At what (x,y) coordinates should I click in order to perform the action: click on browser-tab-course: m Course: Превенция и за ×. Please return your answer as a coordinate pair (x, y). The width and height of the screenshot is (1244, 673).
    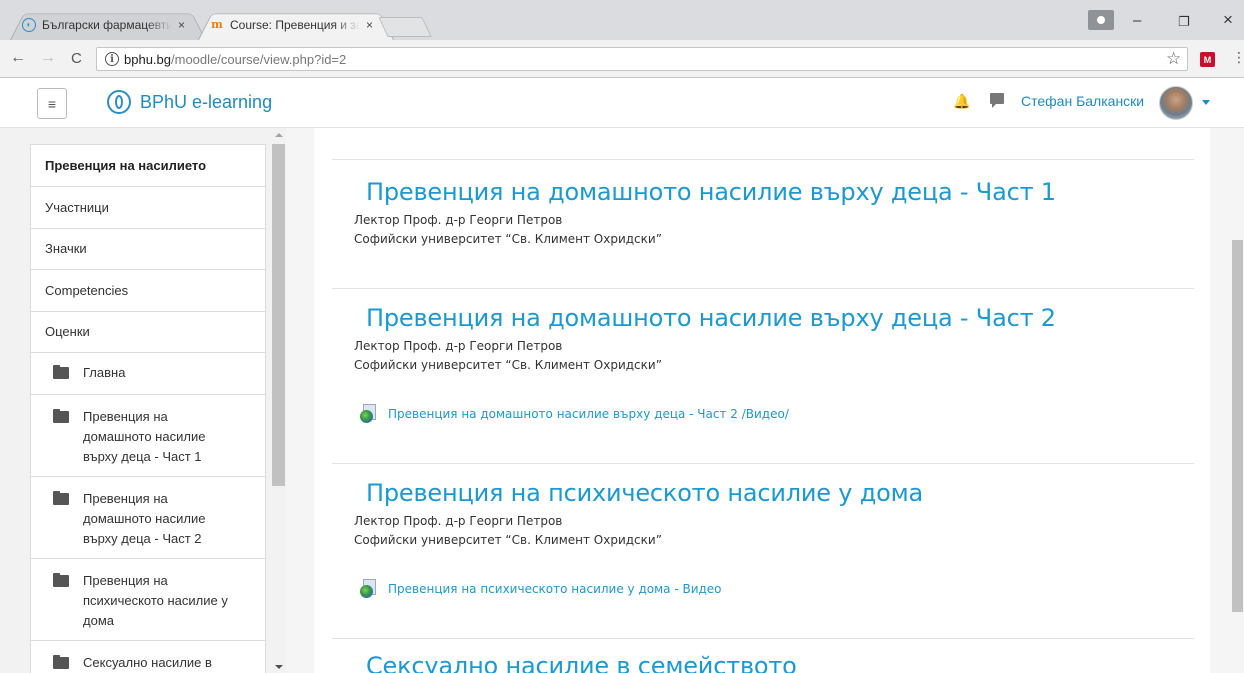
    Looking at the image, I should click on (296, 24).